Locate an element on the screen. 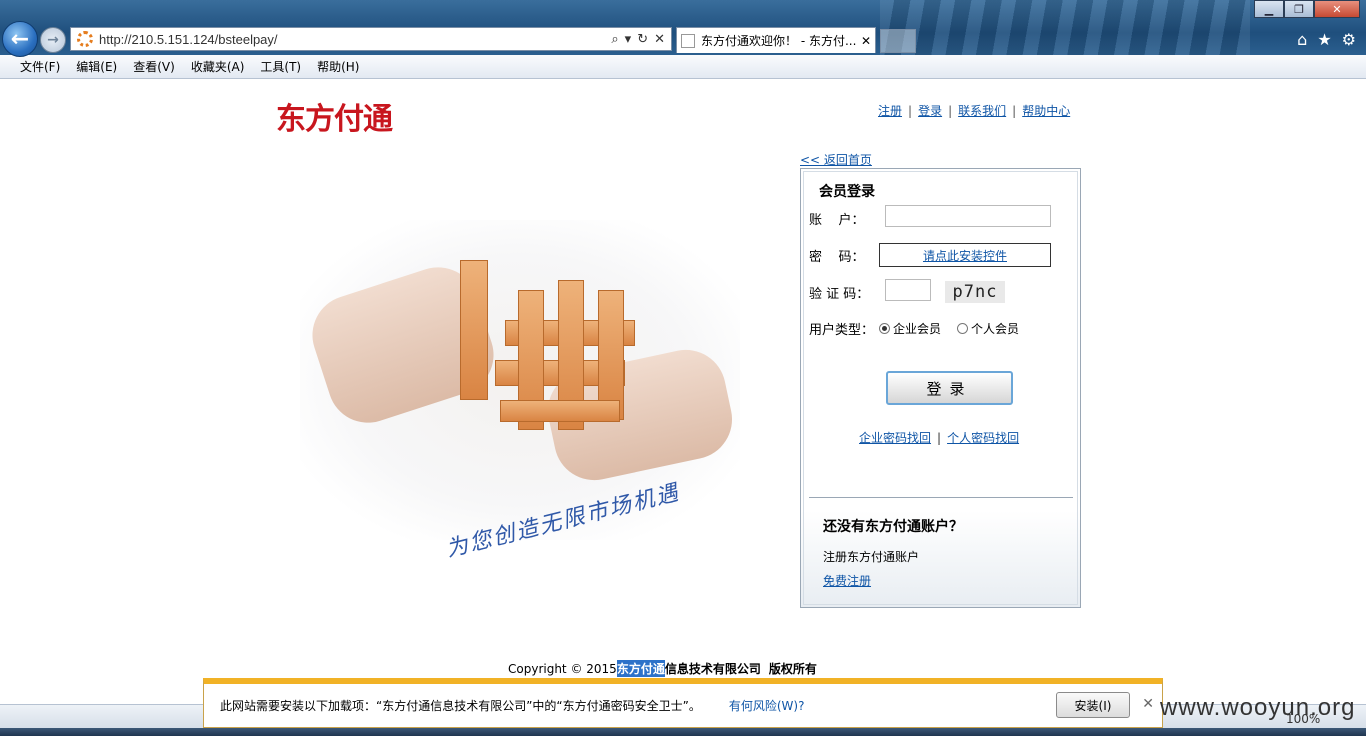 This screenshot has height=736, width=1366. back-button: ← is located at coordinates (20, 39).